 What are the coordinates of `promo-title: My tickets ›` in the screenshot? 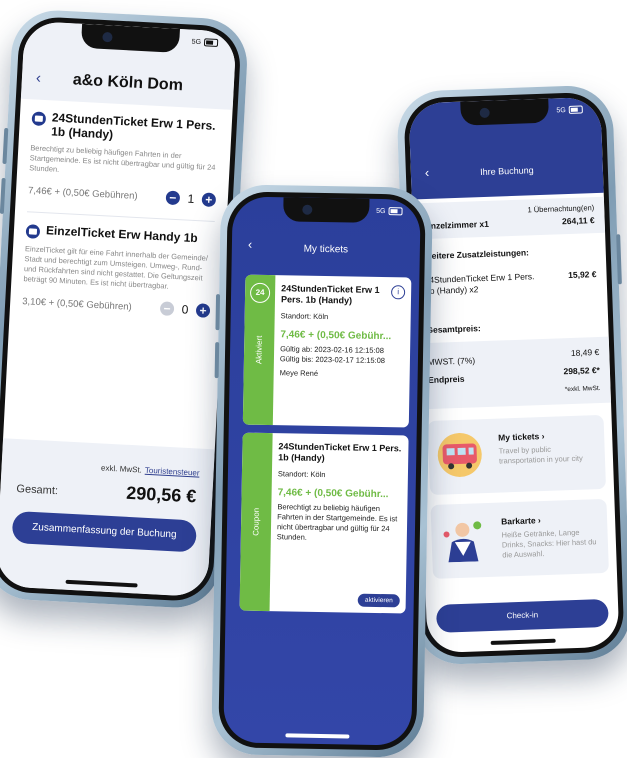 It's located at (521, 436).